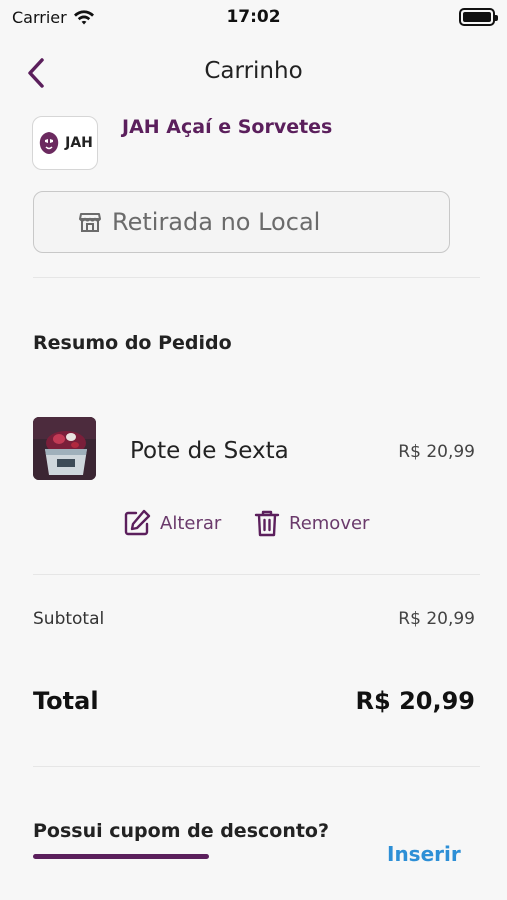 The image size is (507, 900). I want to click on pickup-label: Retirada no Local, so click(216, 222).